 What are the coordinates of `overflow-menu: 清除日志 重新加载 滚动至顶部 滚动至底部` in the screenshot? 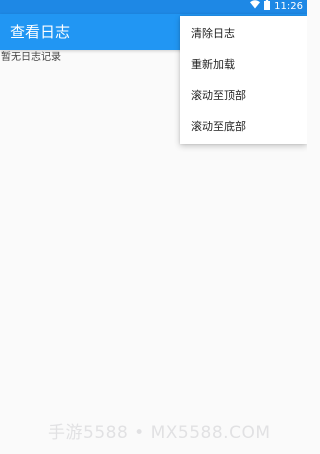 It's located at (243, 80).